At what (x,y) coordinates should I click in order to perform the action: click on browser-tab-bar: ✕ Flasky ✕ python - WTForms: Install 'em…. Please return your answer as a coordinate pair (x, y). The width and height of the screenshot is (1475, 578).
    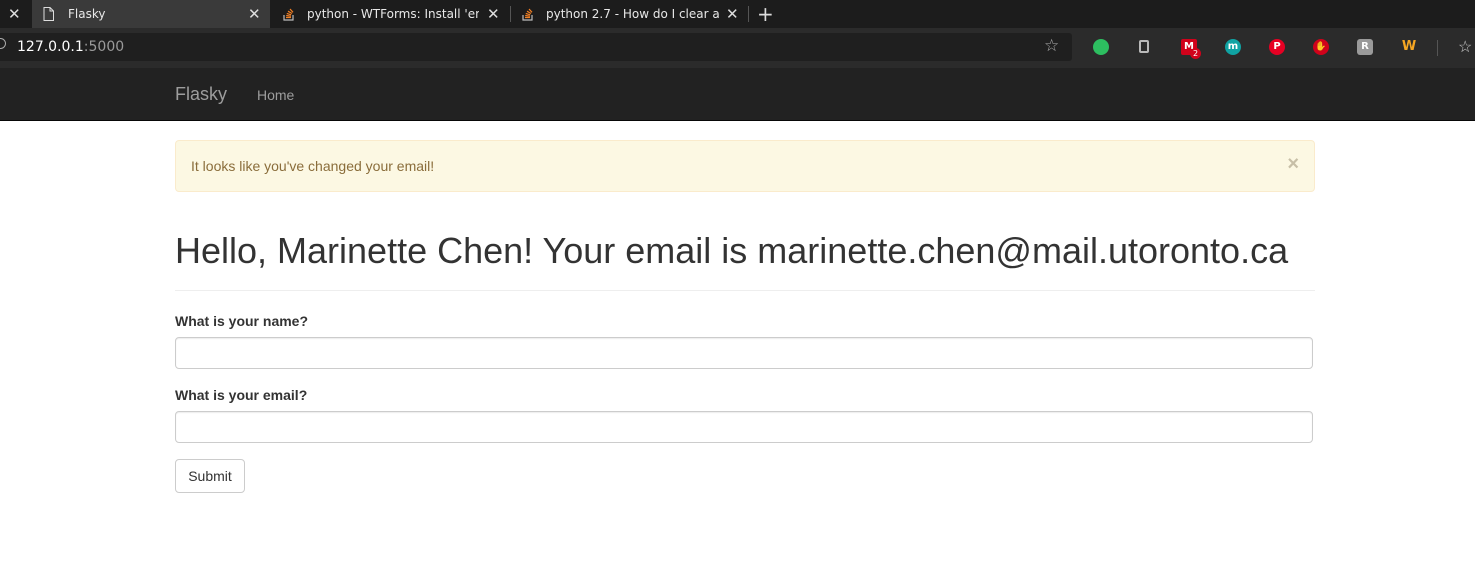
    Looking at the image, I should click on (737, 14).